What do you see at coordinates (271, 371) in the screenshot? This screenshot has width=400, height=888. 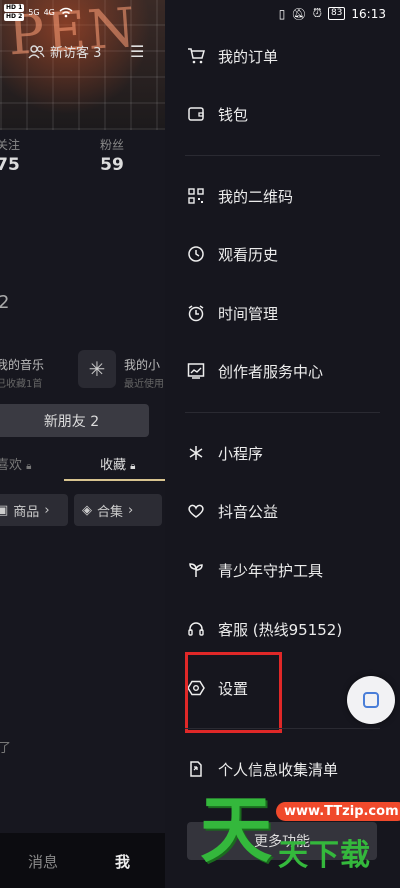 I see `menu-item-label: 创作者服务中心` at bounding box center [271, 371].